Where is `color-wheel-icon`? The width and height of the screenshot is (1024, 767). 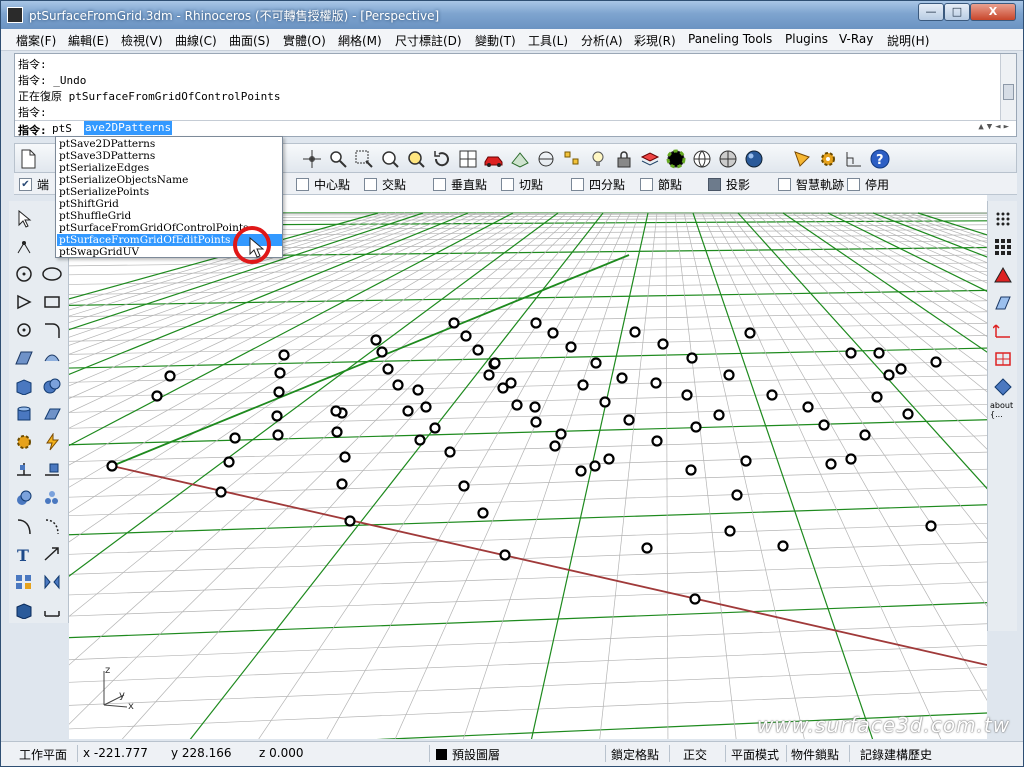 color-wheel-icon is located at coordinates (676, 159).